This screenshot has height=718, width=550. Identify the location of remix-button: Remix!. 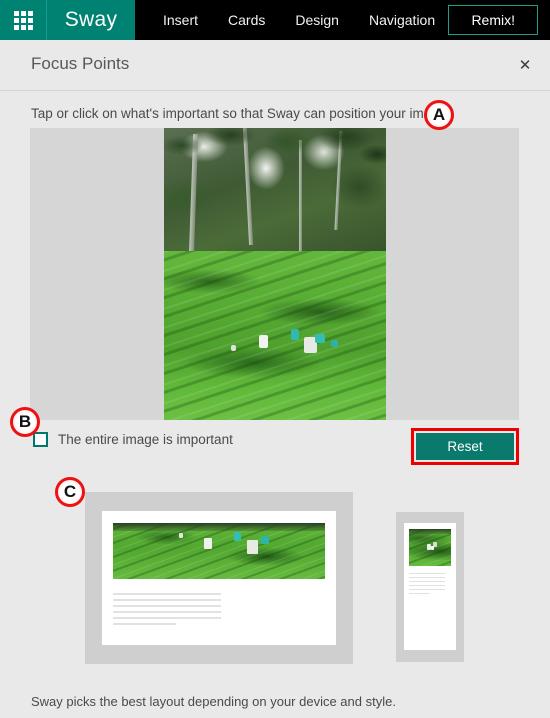
(493, 20).